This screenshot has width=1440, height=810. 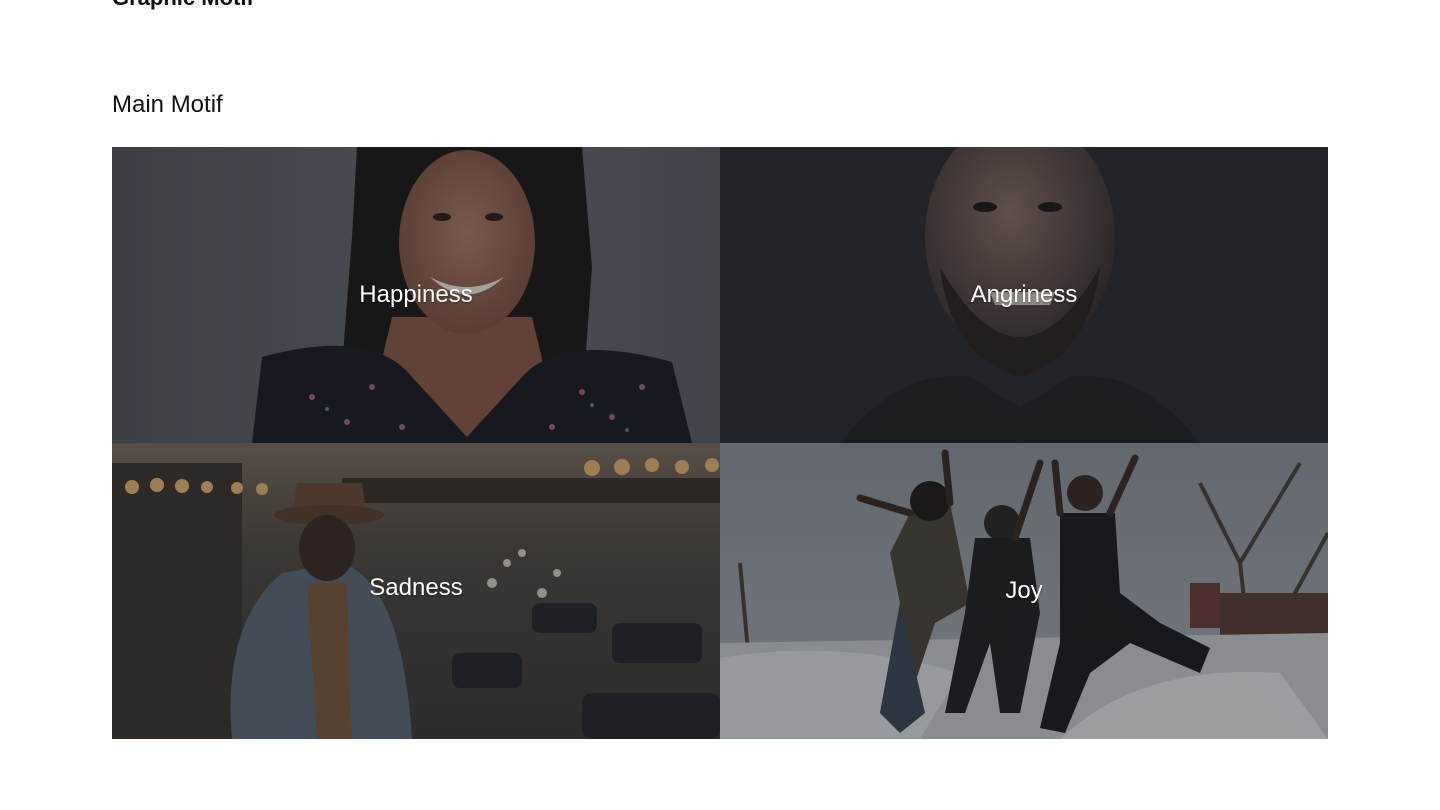 I want to click on motif-label: Joy, so click(x=1024, y=590).